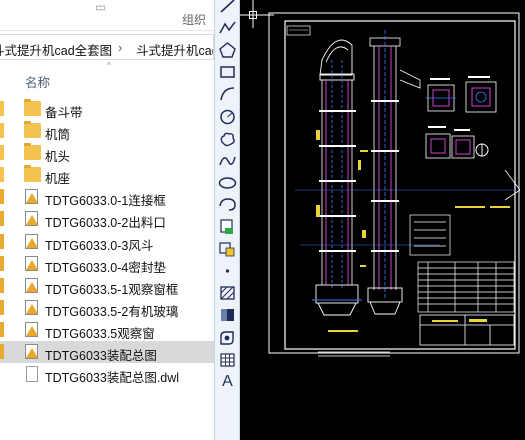 This screenshot has height=440, width=525. What do you see at coordinates (109, 65) in the screenshot?
I see `sort-up-icon: ^` at bounding box center [109, 65].